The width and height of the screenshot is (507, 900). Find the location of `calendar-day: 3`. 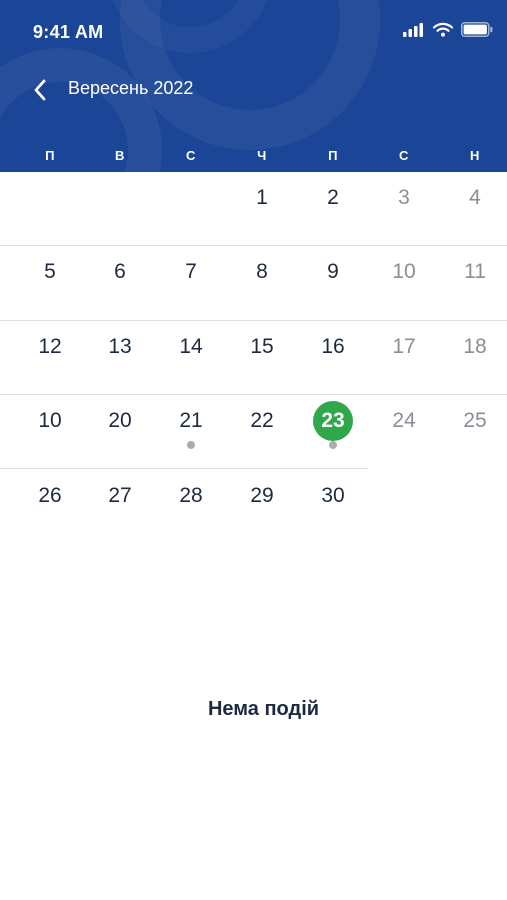

calendar-day: 3 is located at coordinates (404, 198).